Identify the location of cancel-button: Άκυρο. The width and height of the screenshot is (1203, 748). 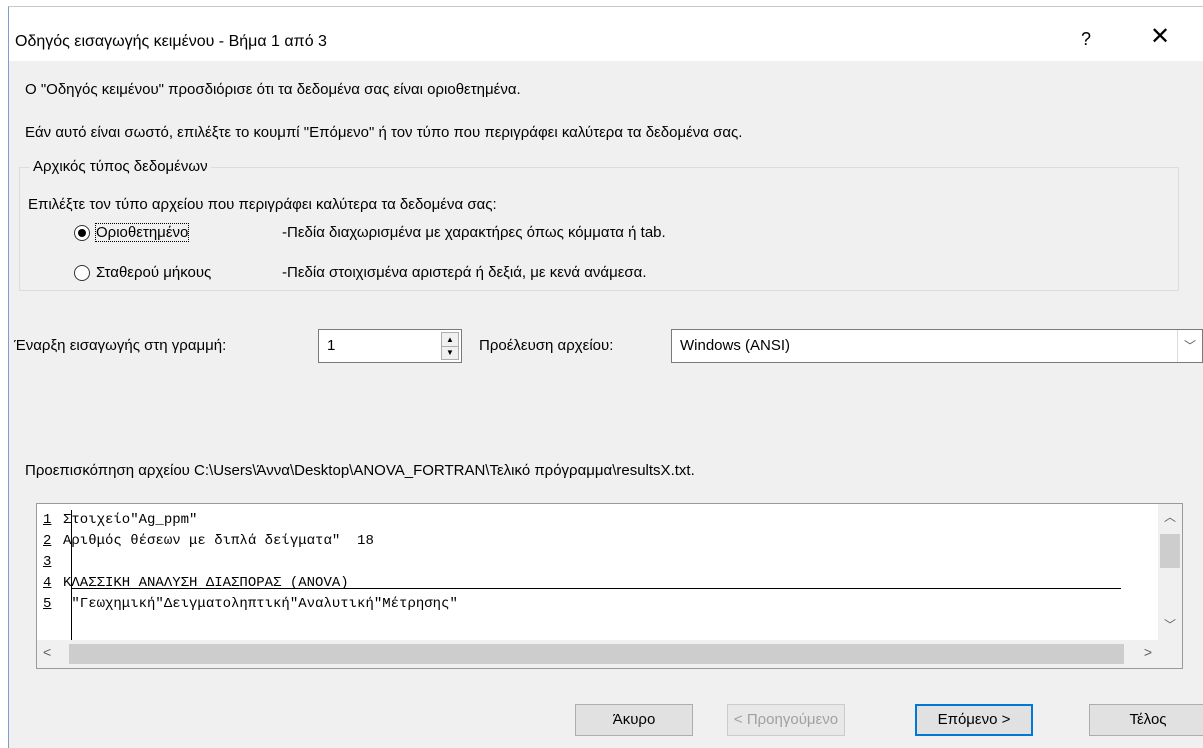
(634, 720).